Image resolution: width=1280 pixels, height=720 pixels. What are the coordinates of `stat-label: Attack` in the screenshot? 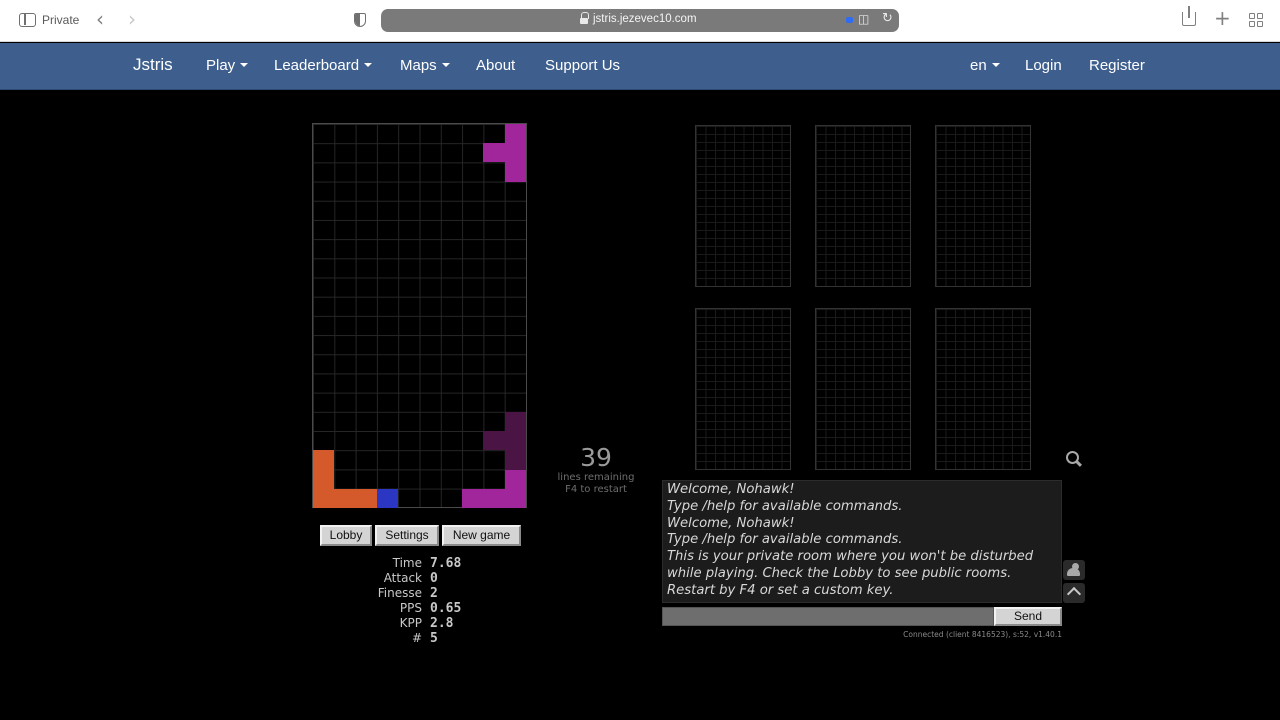 It's located at (402, 578).